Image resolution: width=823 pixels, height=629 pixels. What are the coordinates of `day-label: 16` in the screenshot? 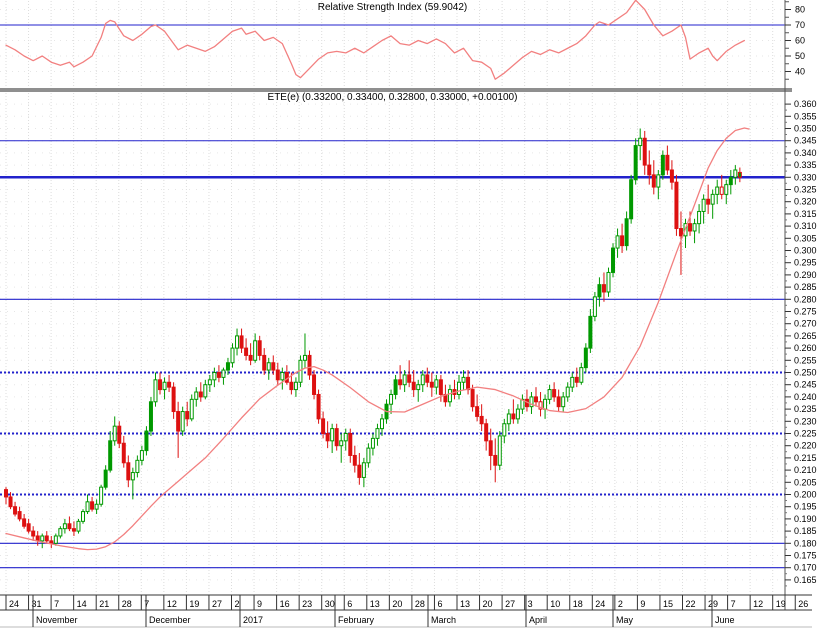 It's located at (285, 604).